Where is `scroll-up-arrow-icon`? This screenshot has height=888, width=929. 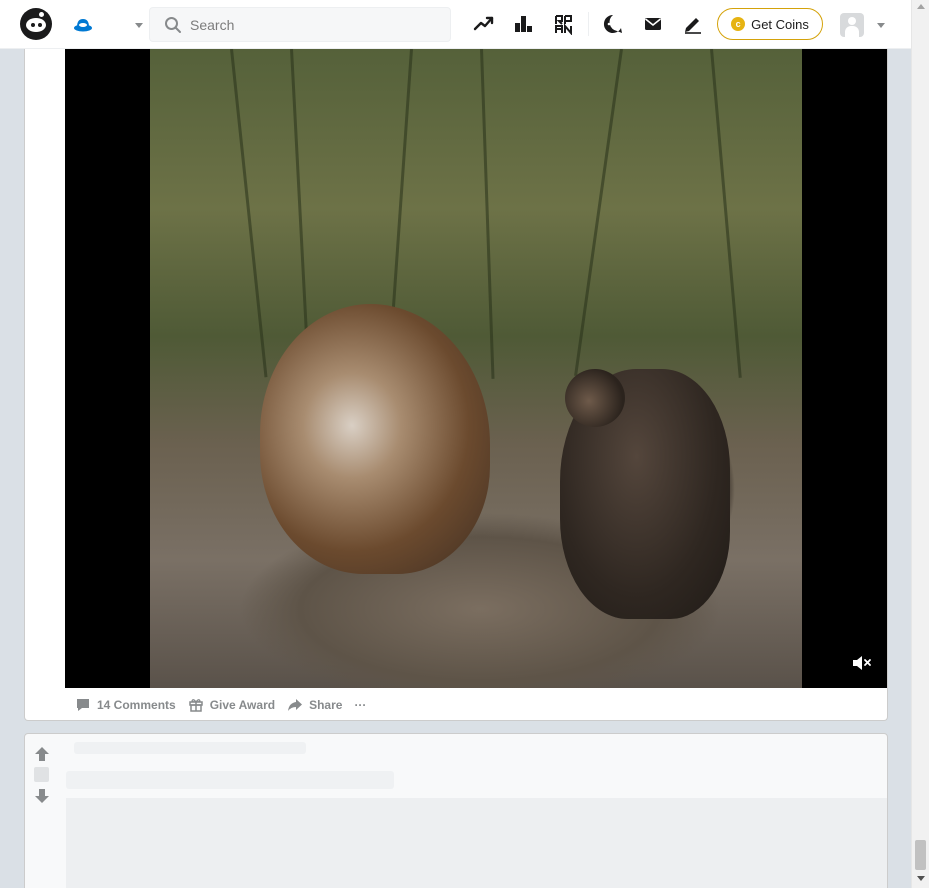
scroll-up-arrow-icon is located at coordinates (921, 6).